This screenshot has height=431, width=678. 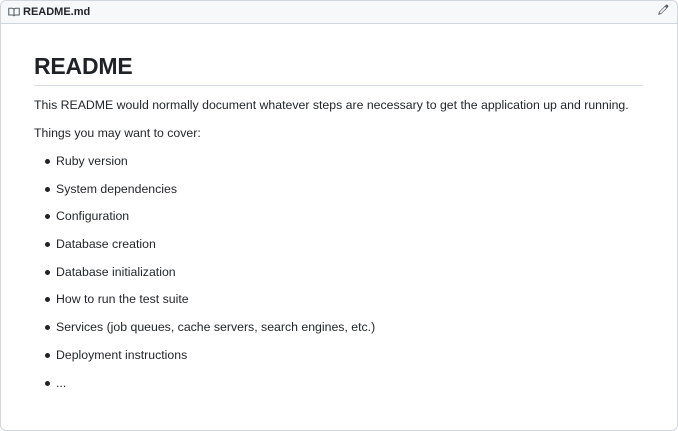 I want to click on list-item-text: Database creation, so click(x=106, y=244).